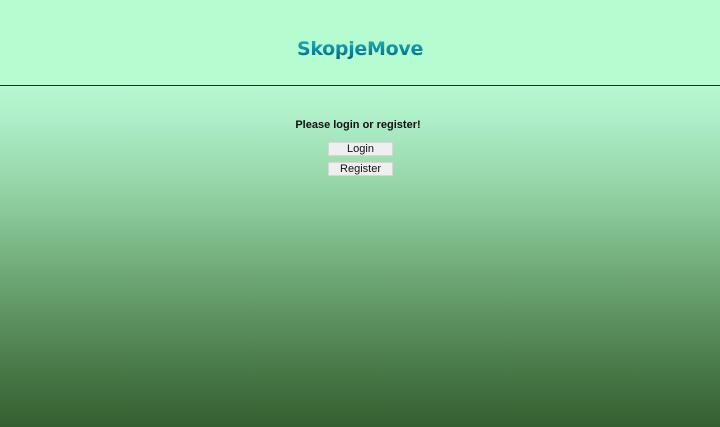 The height and width of the screenshot is (427, 720). What do you see at coordinates (358, 125) in the screenshot?
I see `login-prompt: Please login or register!` at bounding box center [358, 125].